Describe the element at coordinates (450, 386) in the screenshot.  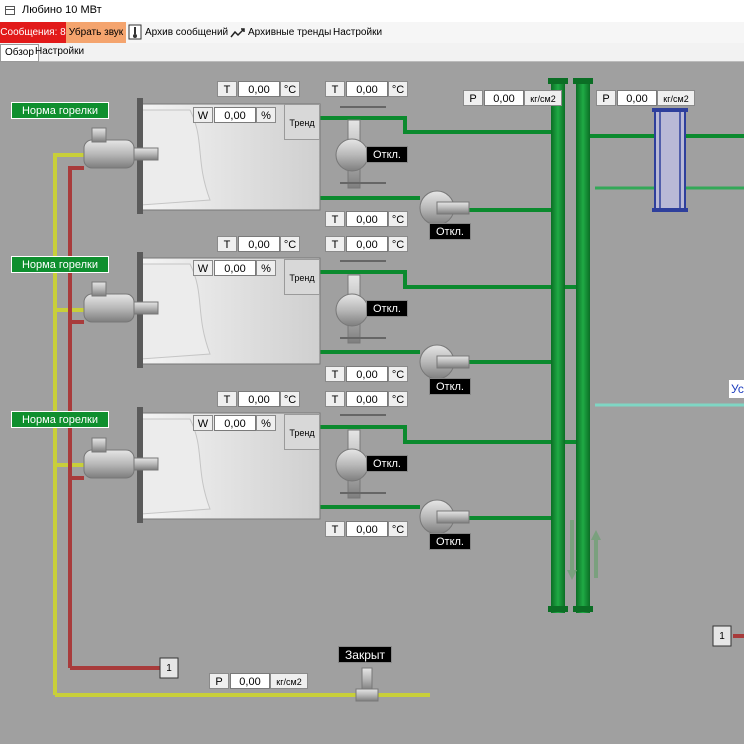
I see `pump-bottom-2-status: Откл.` at that location.